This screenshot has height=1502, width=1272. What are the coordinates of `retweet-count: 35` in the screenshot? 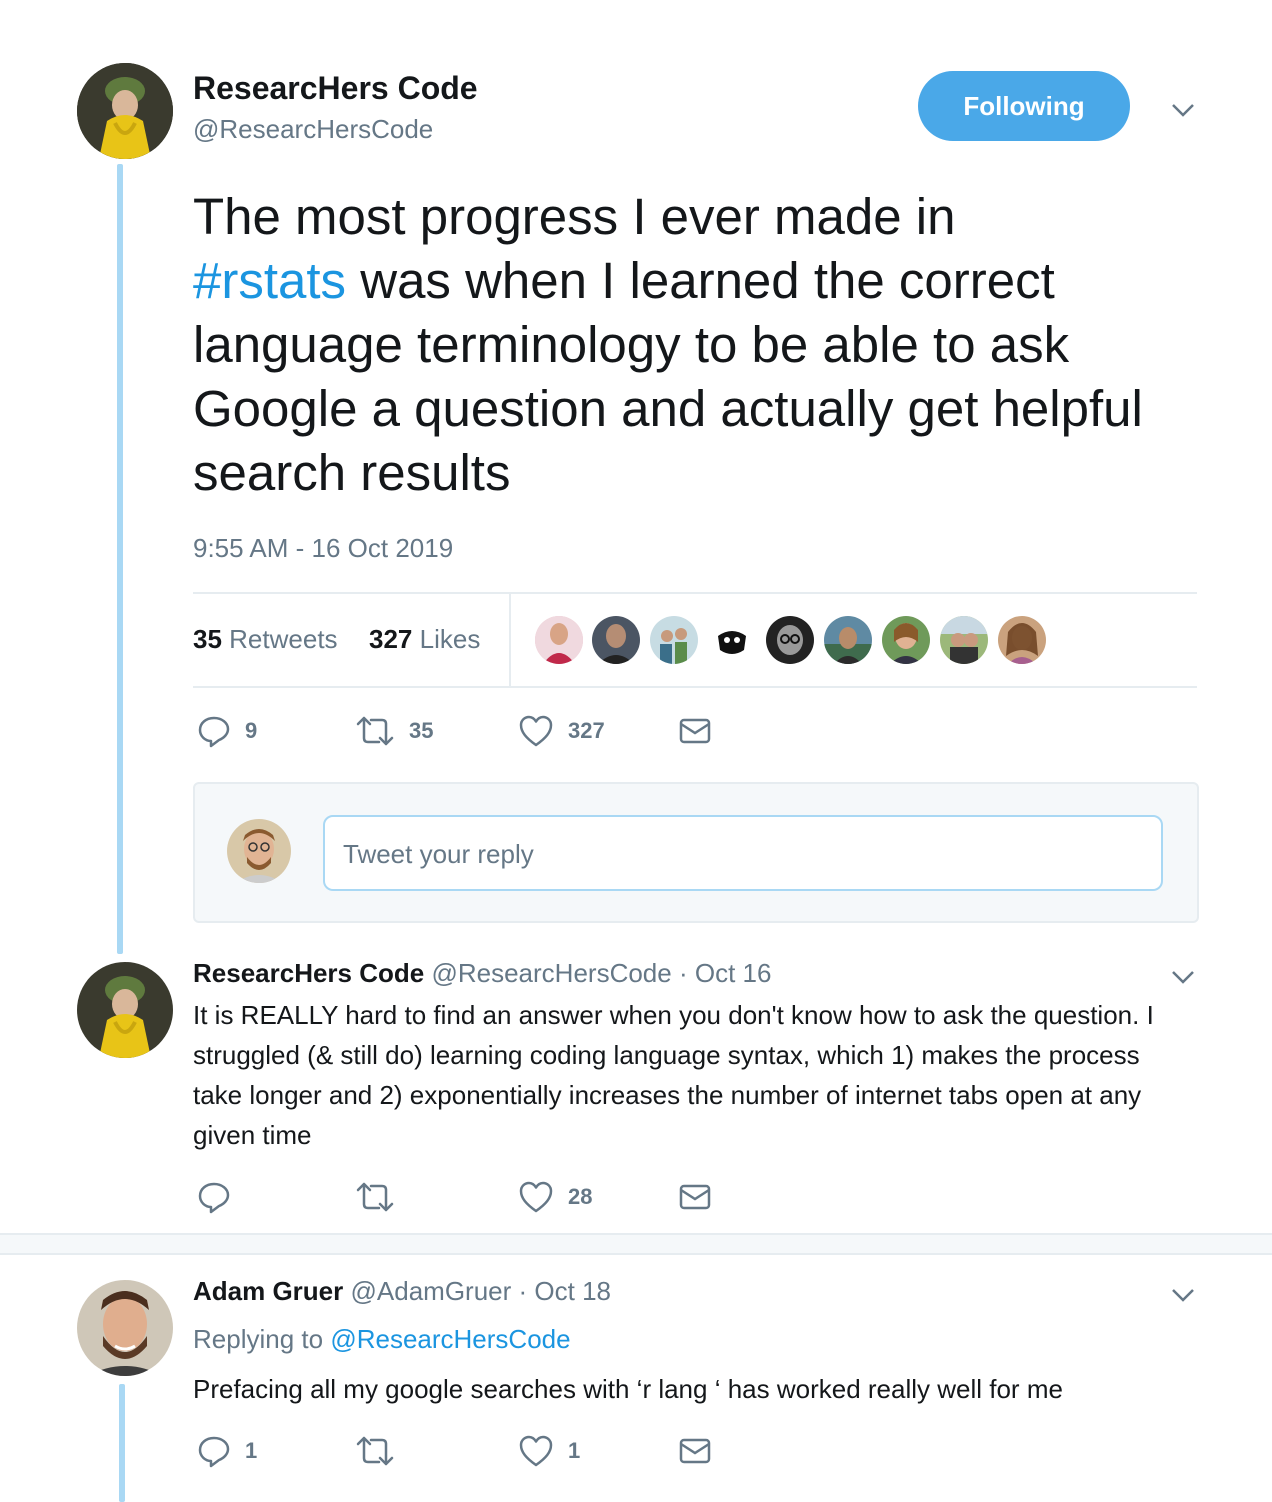 It's located at (421, 730).